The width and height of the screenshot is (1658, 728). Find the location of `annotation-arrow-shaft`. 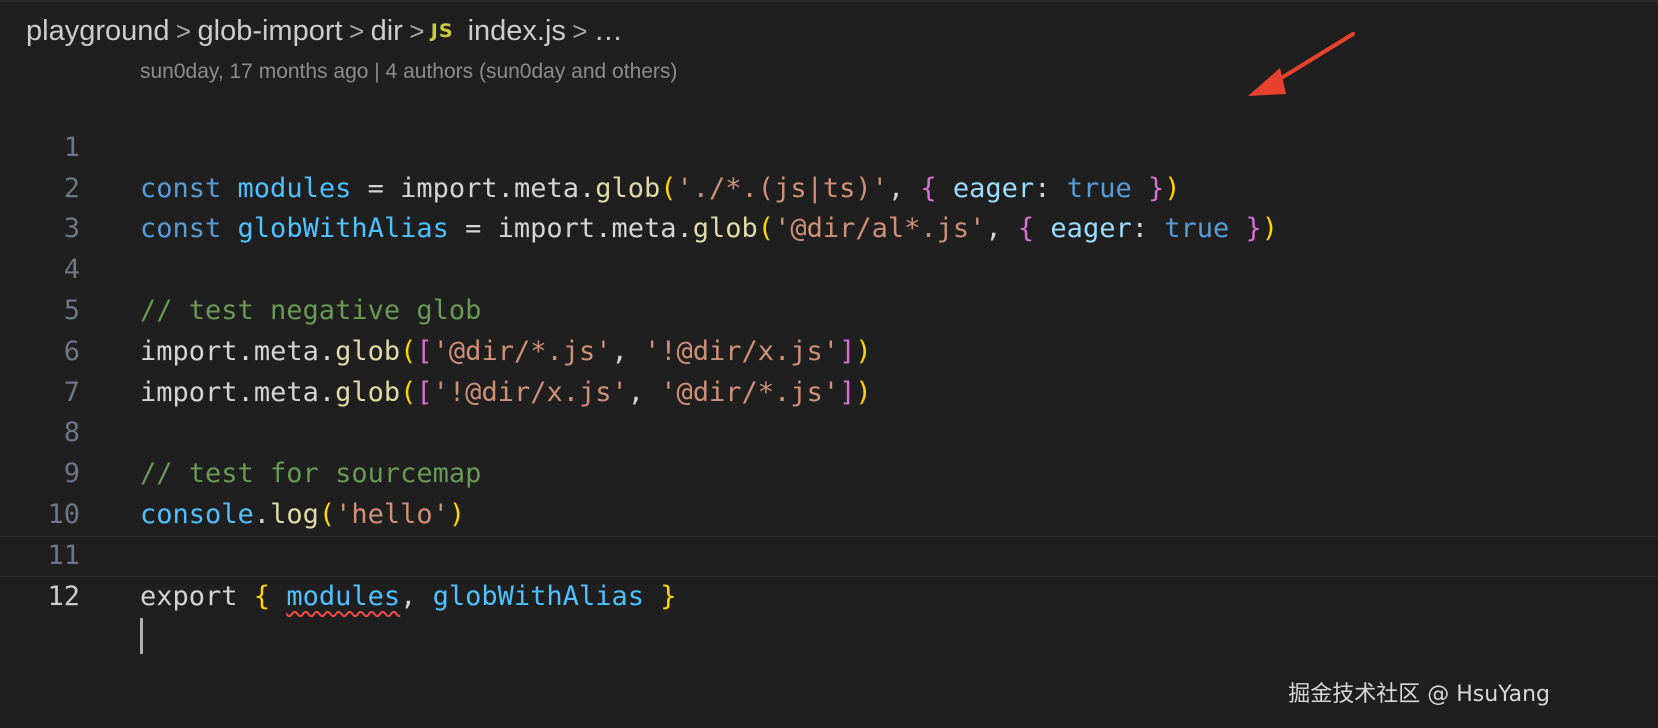

annotation-arrow-shaft is located at coordinates (1311, 59).